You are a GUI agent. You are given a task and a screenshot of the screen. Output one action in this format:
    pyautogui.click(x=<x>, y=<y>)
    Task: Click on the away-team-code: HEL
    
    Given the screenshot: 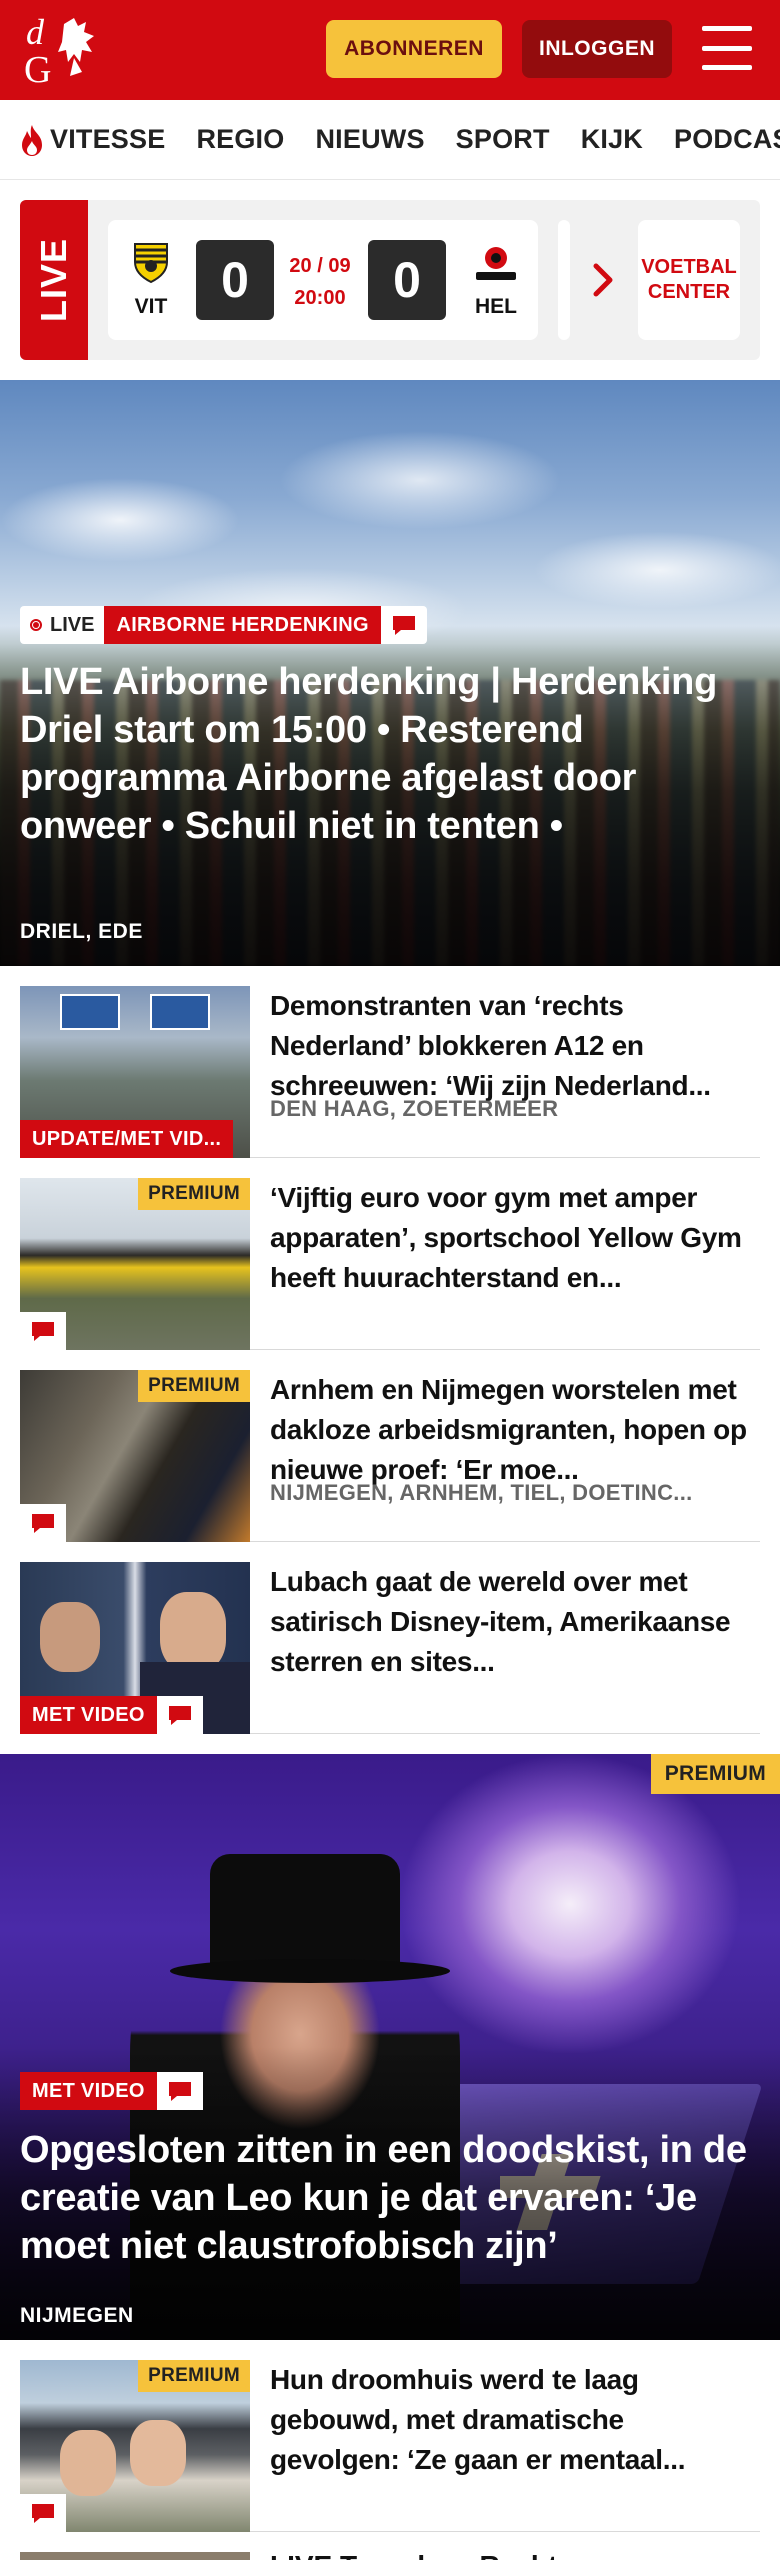 What is the action you would take?
    pyautogui.click(x=496, y=306)
    